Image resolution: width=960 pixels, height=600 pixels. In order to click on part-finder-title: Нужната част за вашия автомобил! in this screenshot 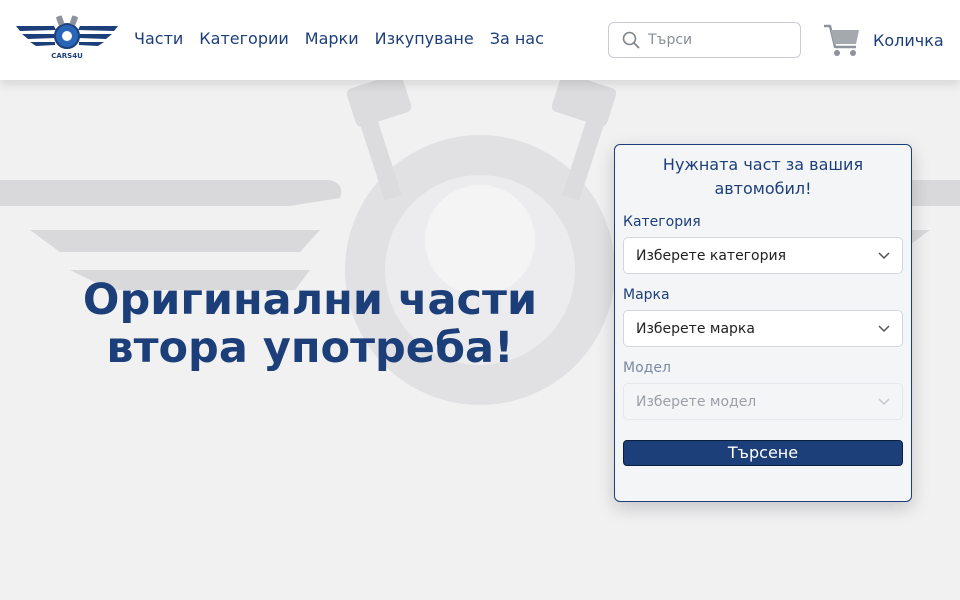, I will do `click(763, 176)`.